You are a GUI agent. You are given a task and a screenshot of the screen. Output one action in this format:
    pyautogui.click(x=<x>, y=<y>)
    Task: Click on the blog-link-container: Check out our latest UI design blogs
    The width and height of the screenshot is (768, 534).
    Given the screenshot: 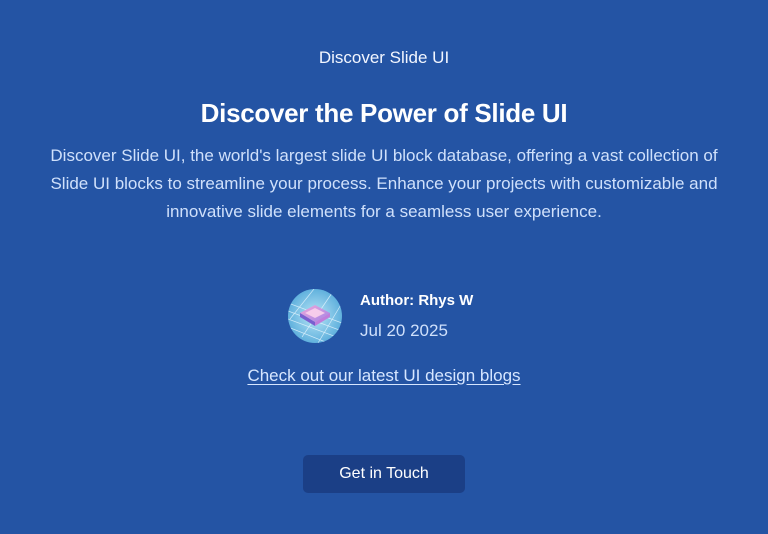 What is the action you would take?
    pyautogui.click(x=384, y=376)
    